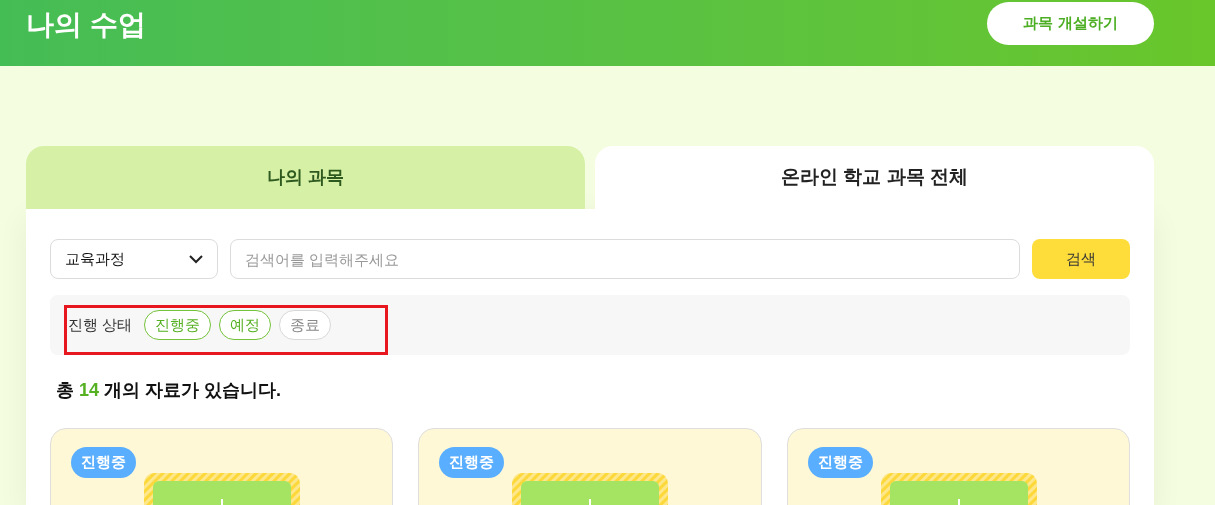 The height and width of the screenshot is (505, 1215). I want to click on create-course-button: 과목 개설하기, so click(1070, 23).